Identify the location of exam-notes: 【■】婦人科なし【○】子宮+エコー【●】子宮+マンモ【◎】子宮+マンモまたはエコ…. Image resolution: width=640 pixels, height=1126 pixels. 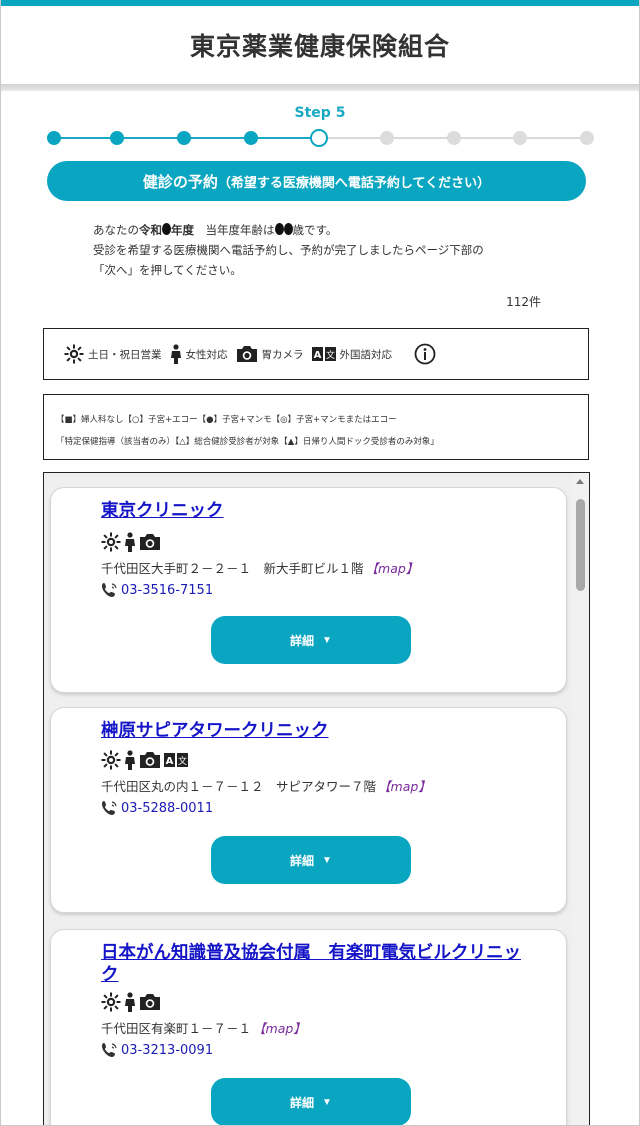
(316, 427).